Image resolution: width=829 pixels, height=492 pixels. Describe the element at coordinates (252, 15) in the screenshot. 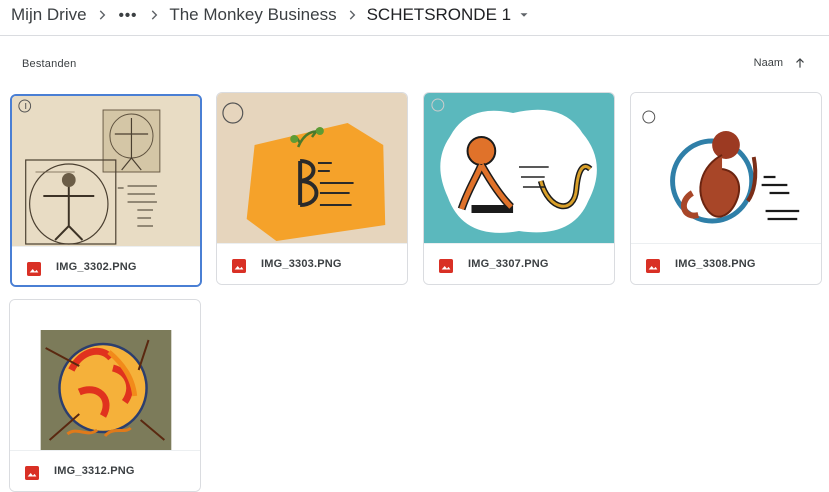

I see `breadcrumb-folder: The Monkey Business` at that location.